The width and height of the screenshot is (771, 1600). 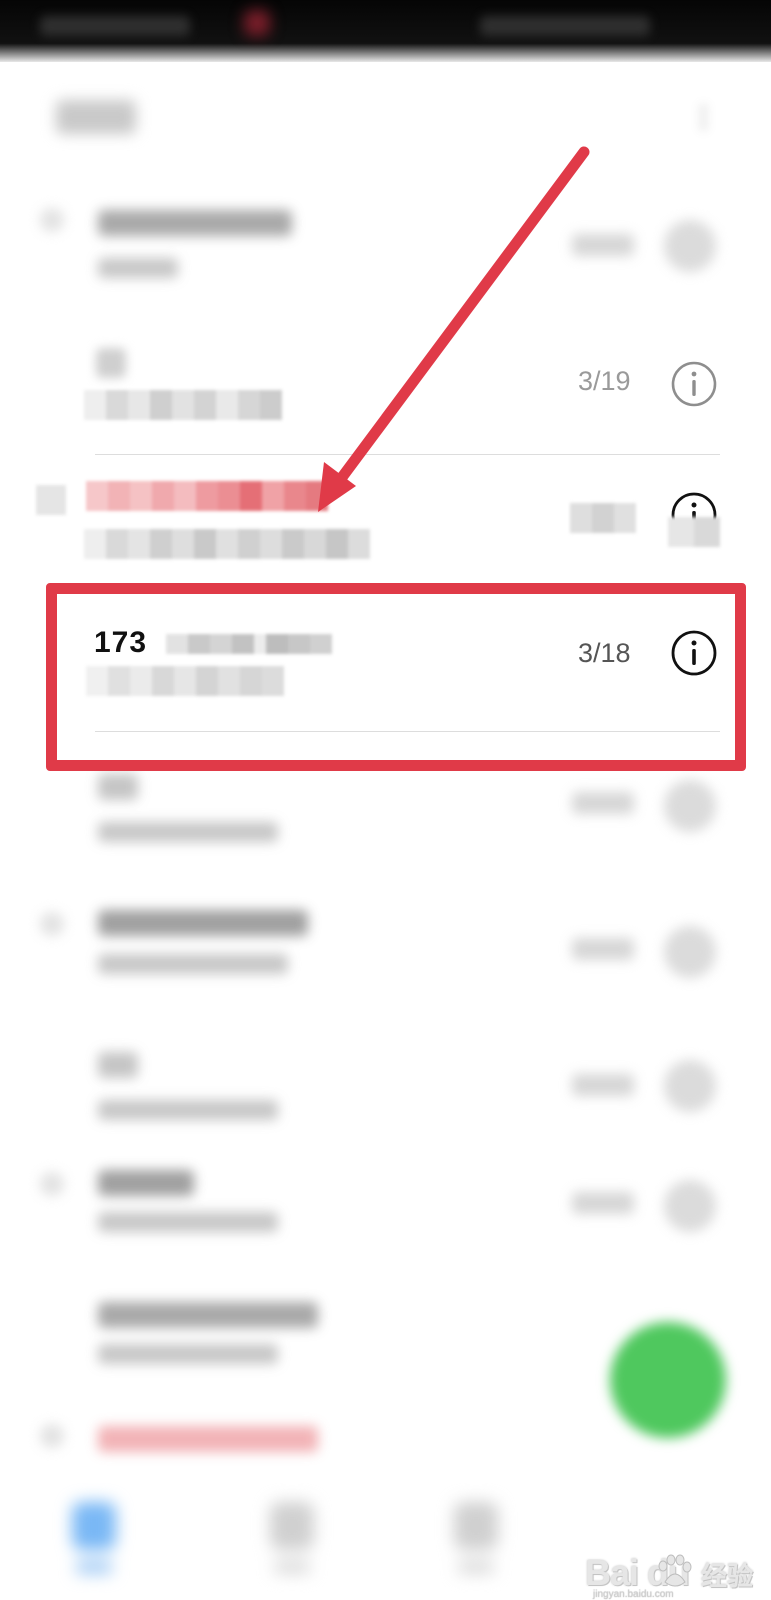 I want to click on page-title, so click(x=96, y=117).